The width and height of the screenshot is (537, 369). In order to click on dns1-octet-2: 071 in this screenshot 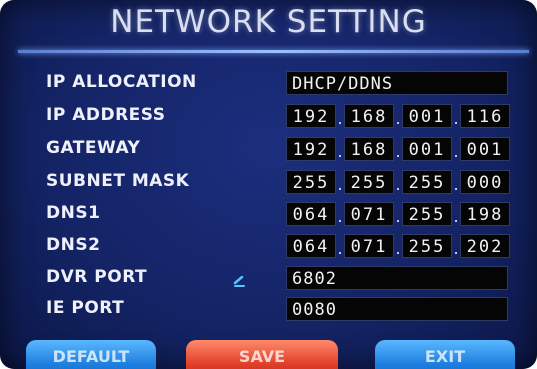, I will do `click(369, 214)`.